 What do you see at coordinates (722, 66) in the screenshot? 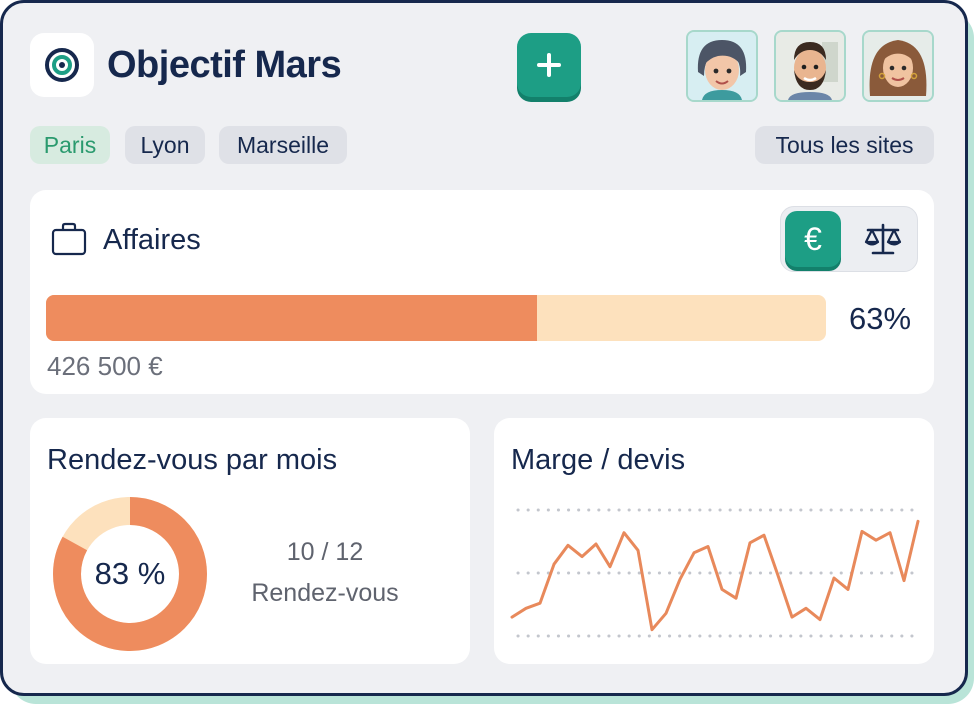
I see `avatar-woman-short-hair` at bounding box center [722, 66].